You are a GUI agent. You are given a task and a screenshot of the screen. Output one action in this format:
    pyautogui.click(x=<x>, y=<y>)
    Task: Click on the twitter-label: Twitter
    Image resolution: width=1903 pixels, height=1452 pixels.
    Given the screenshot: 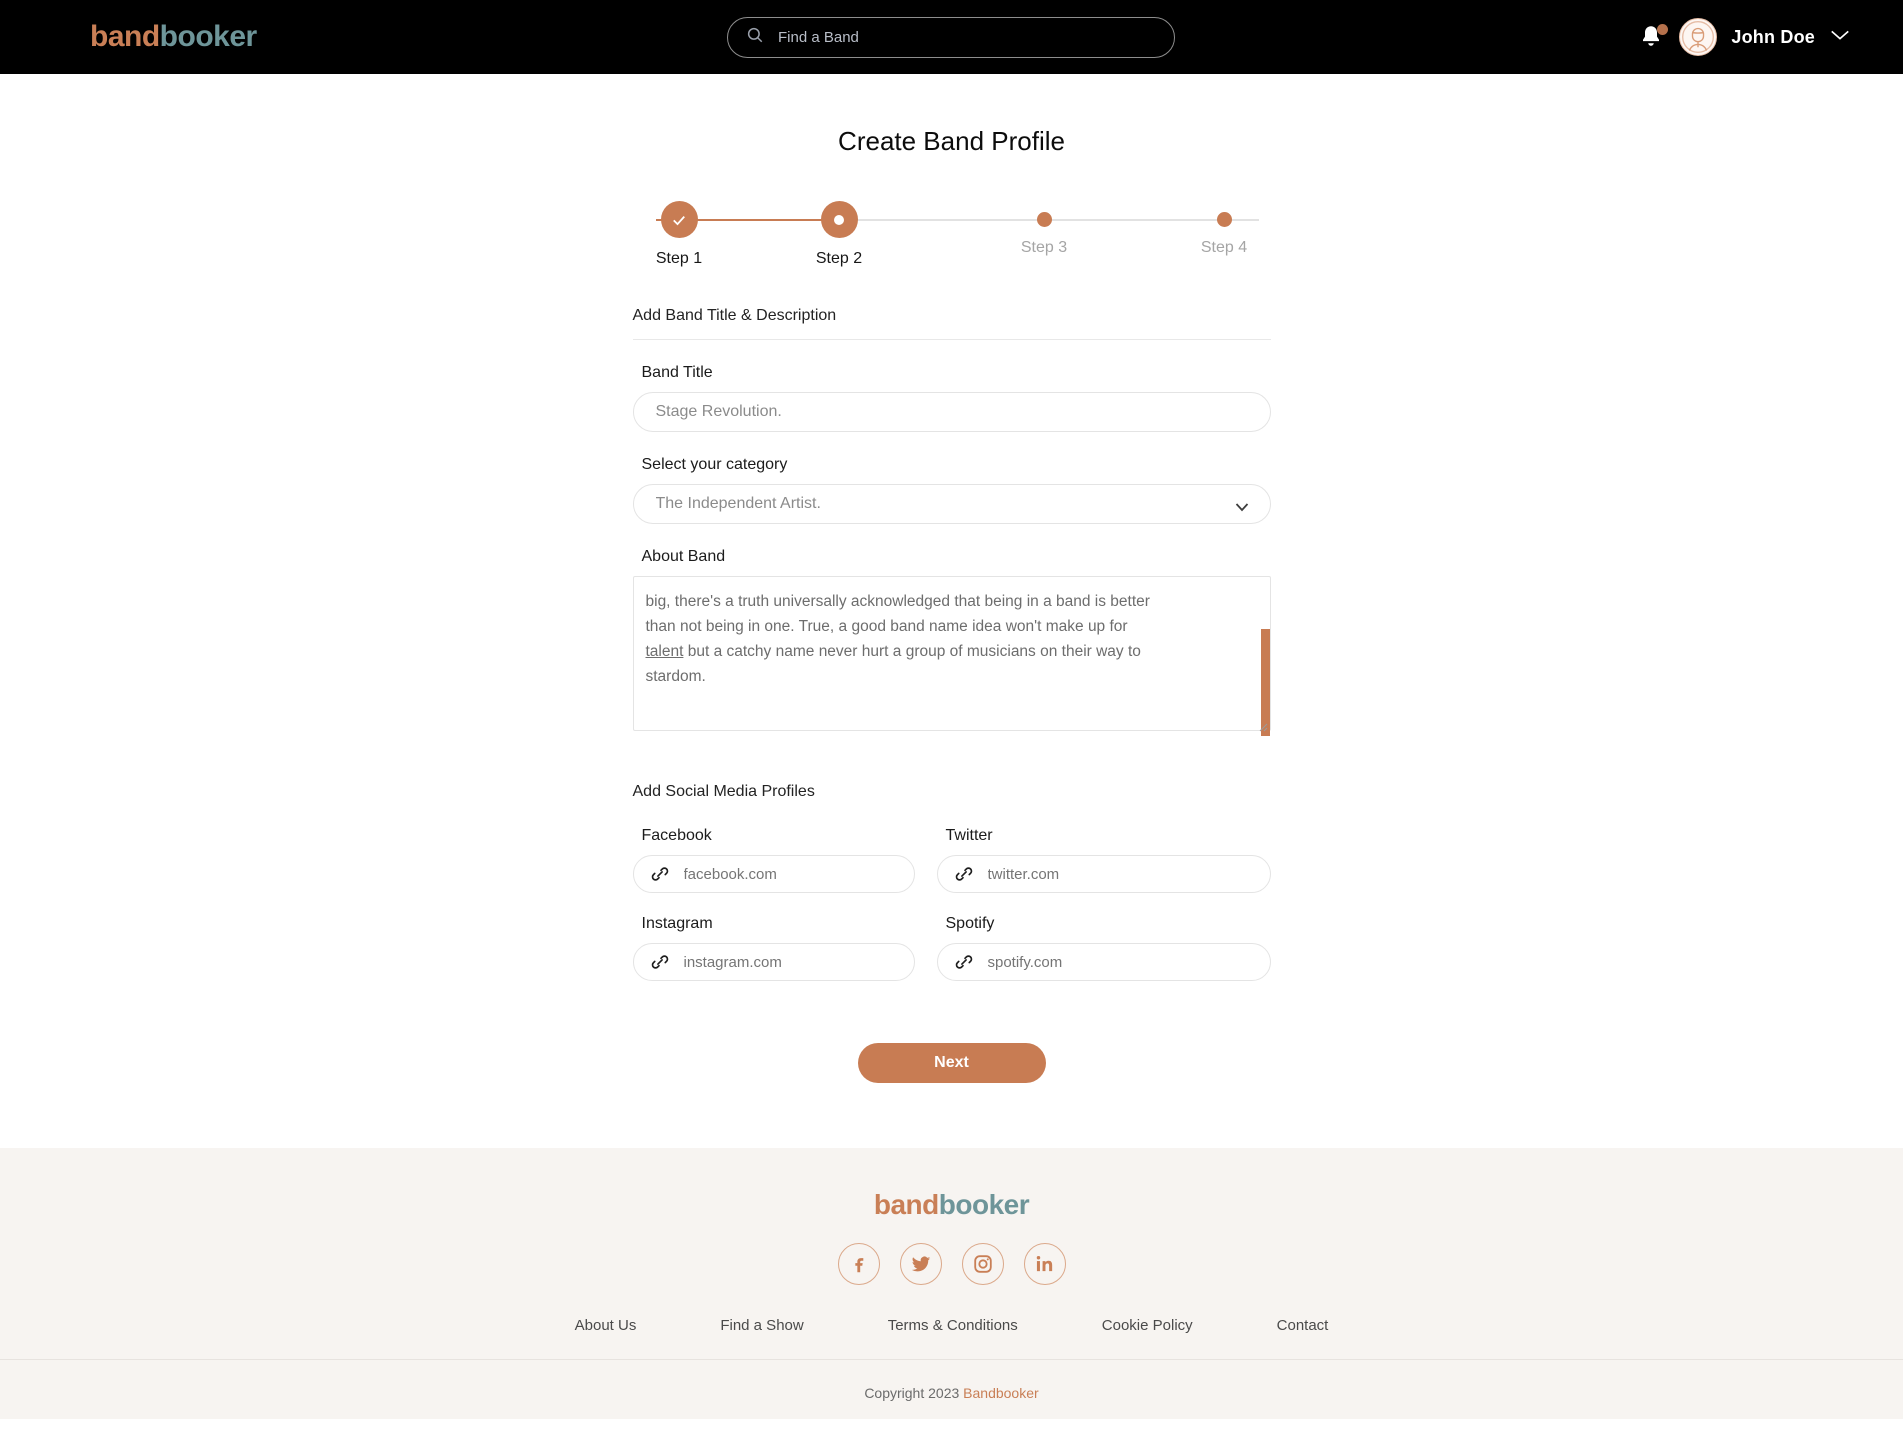 What is the action you would take?
    pyautogui.click(x=969, y=835)
    